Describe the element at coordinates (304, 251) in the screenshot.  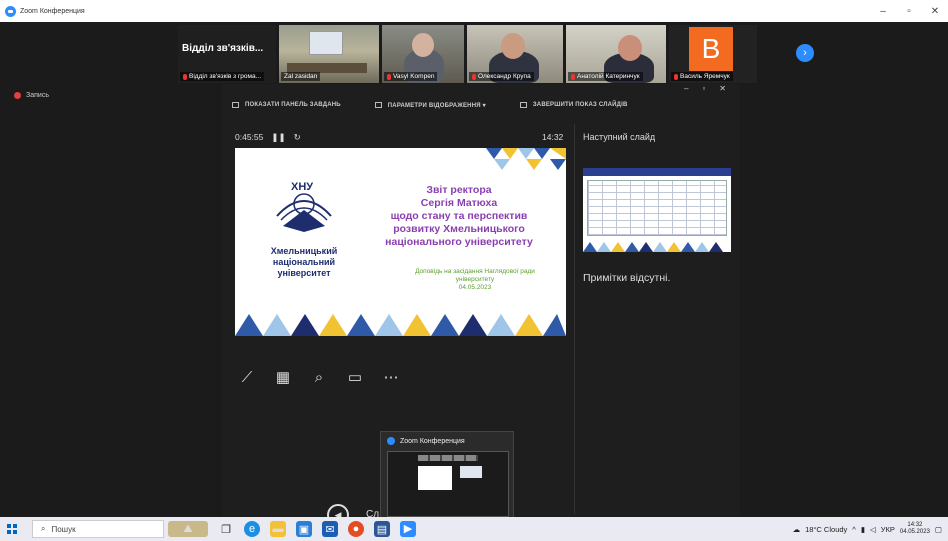
I see `logo-line: Хмельницький` at that location.